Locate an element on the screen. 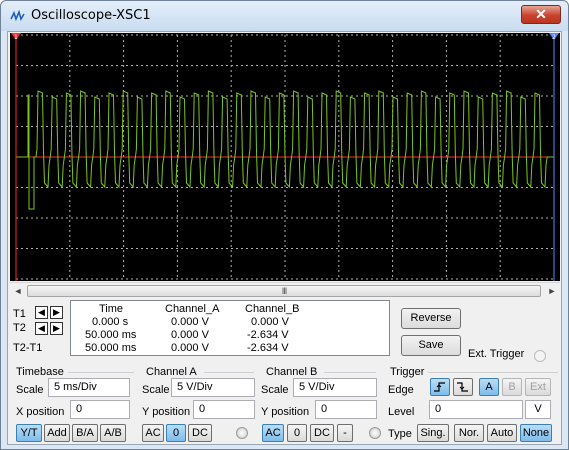 This screenshot has width=569, height=450. readout-cell: 0.000 s is located at coordinates (110, 322).